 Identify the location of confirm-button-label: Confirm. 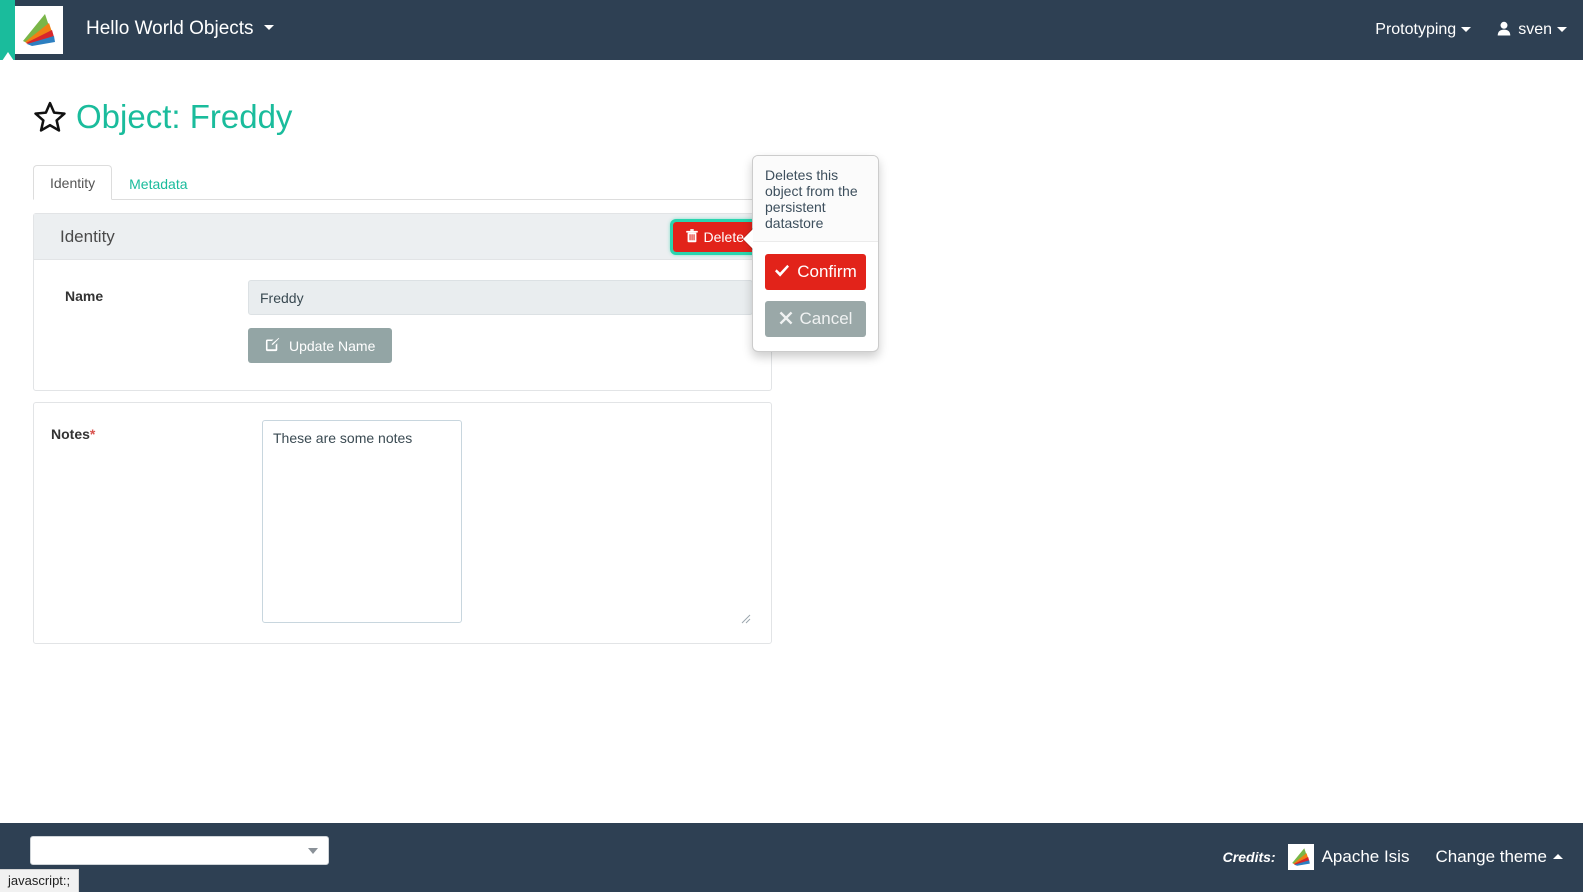
(827, 271).